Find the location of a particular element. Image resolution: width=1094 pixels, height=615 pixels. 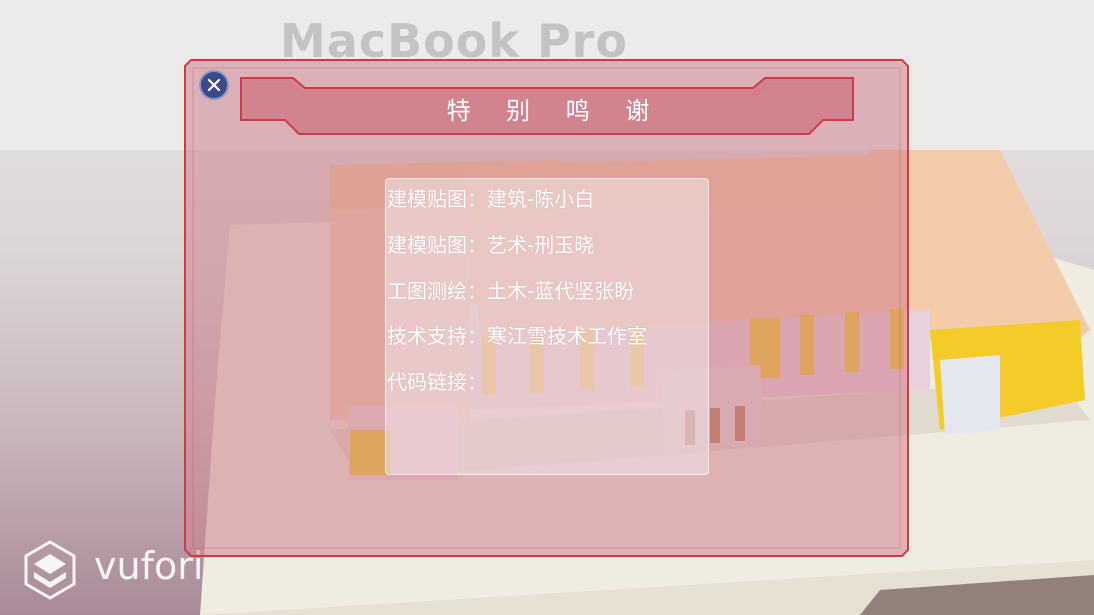

credit-name: 艺术-刑玉晓 is located at coordinates (541, 245).